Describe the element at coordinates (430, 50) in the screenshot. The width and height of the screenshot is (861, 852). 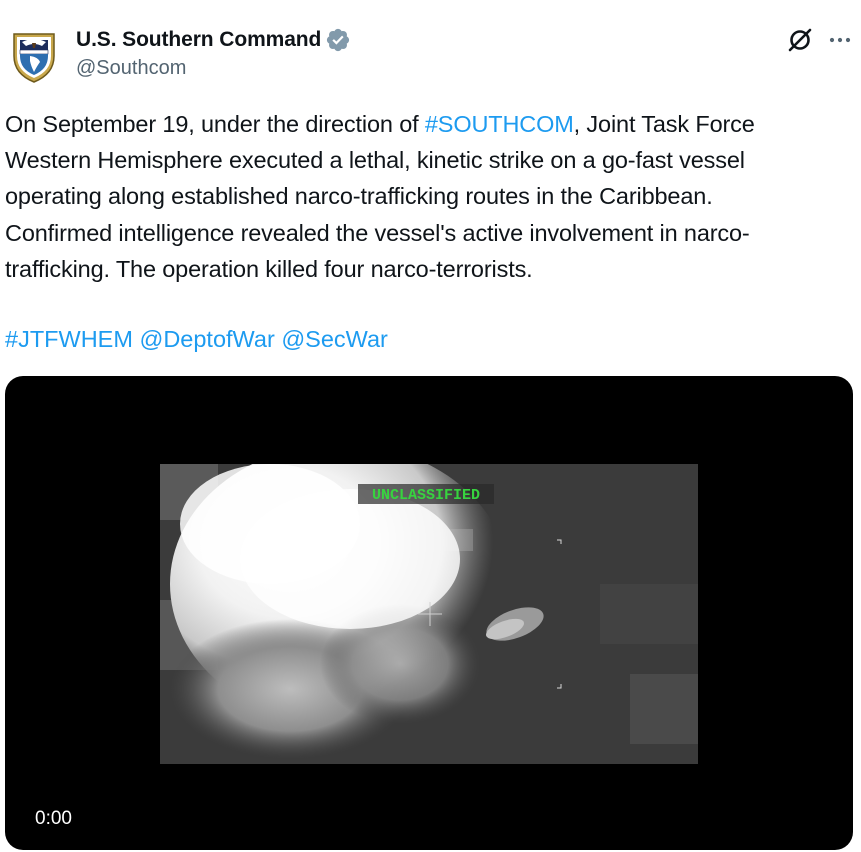
I see `tweet-header: U.S. Southern Command @Southcom` at that location.